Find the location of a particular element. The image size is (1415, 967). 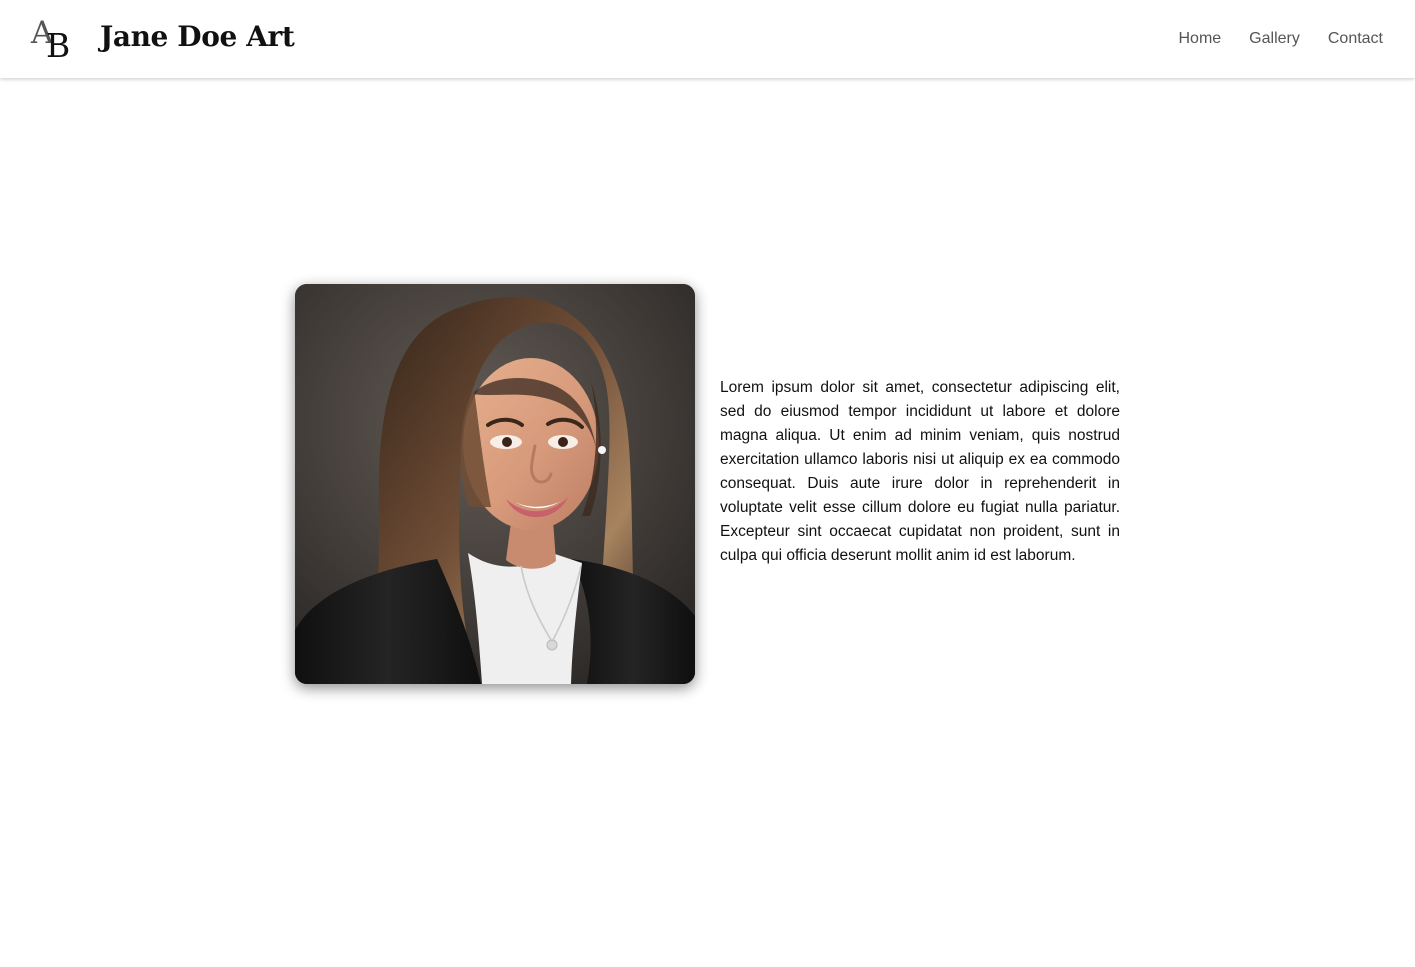

logo: A B is located at coordinates (52, 41).